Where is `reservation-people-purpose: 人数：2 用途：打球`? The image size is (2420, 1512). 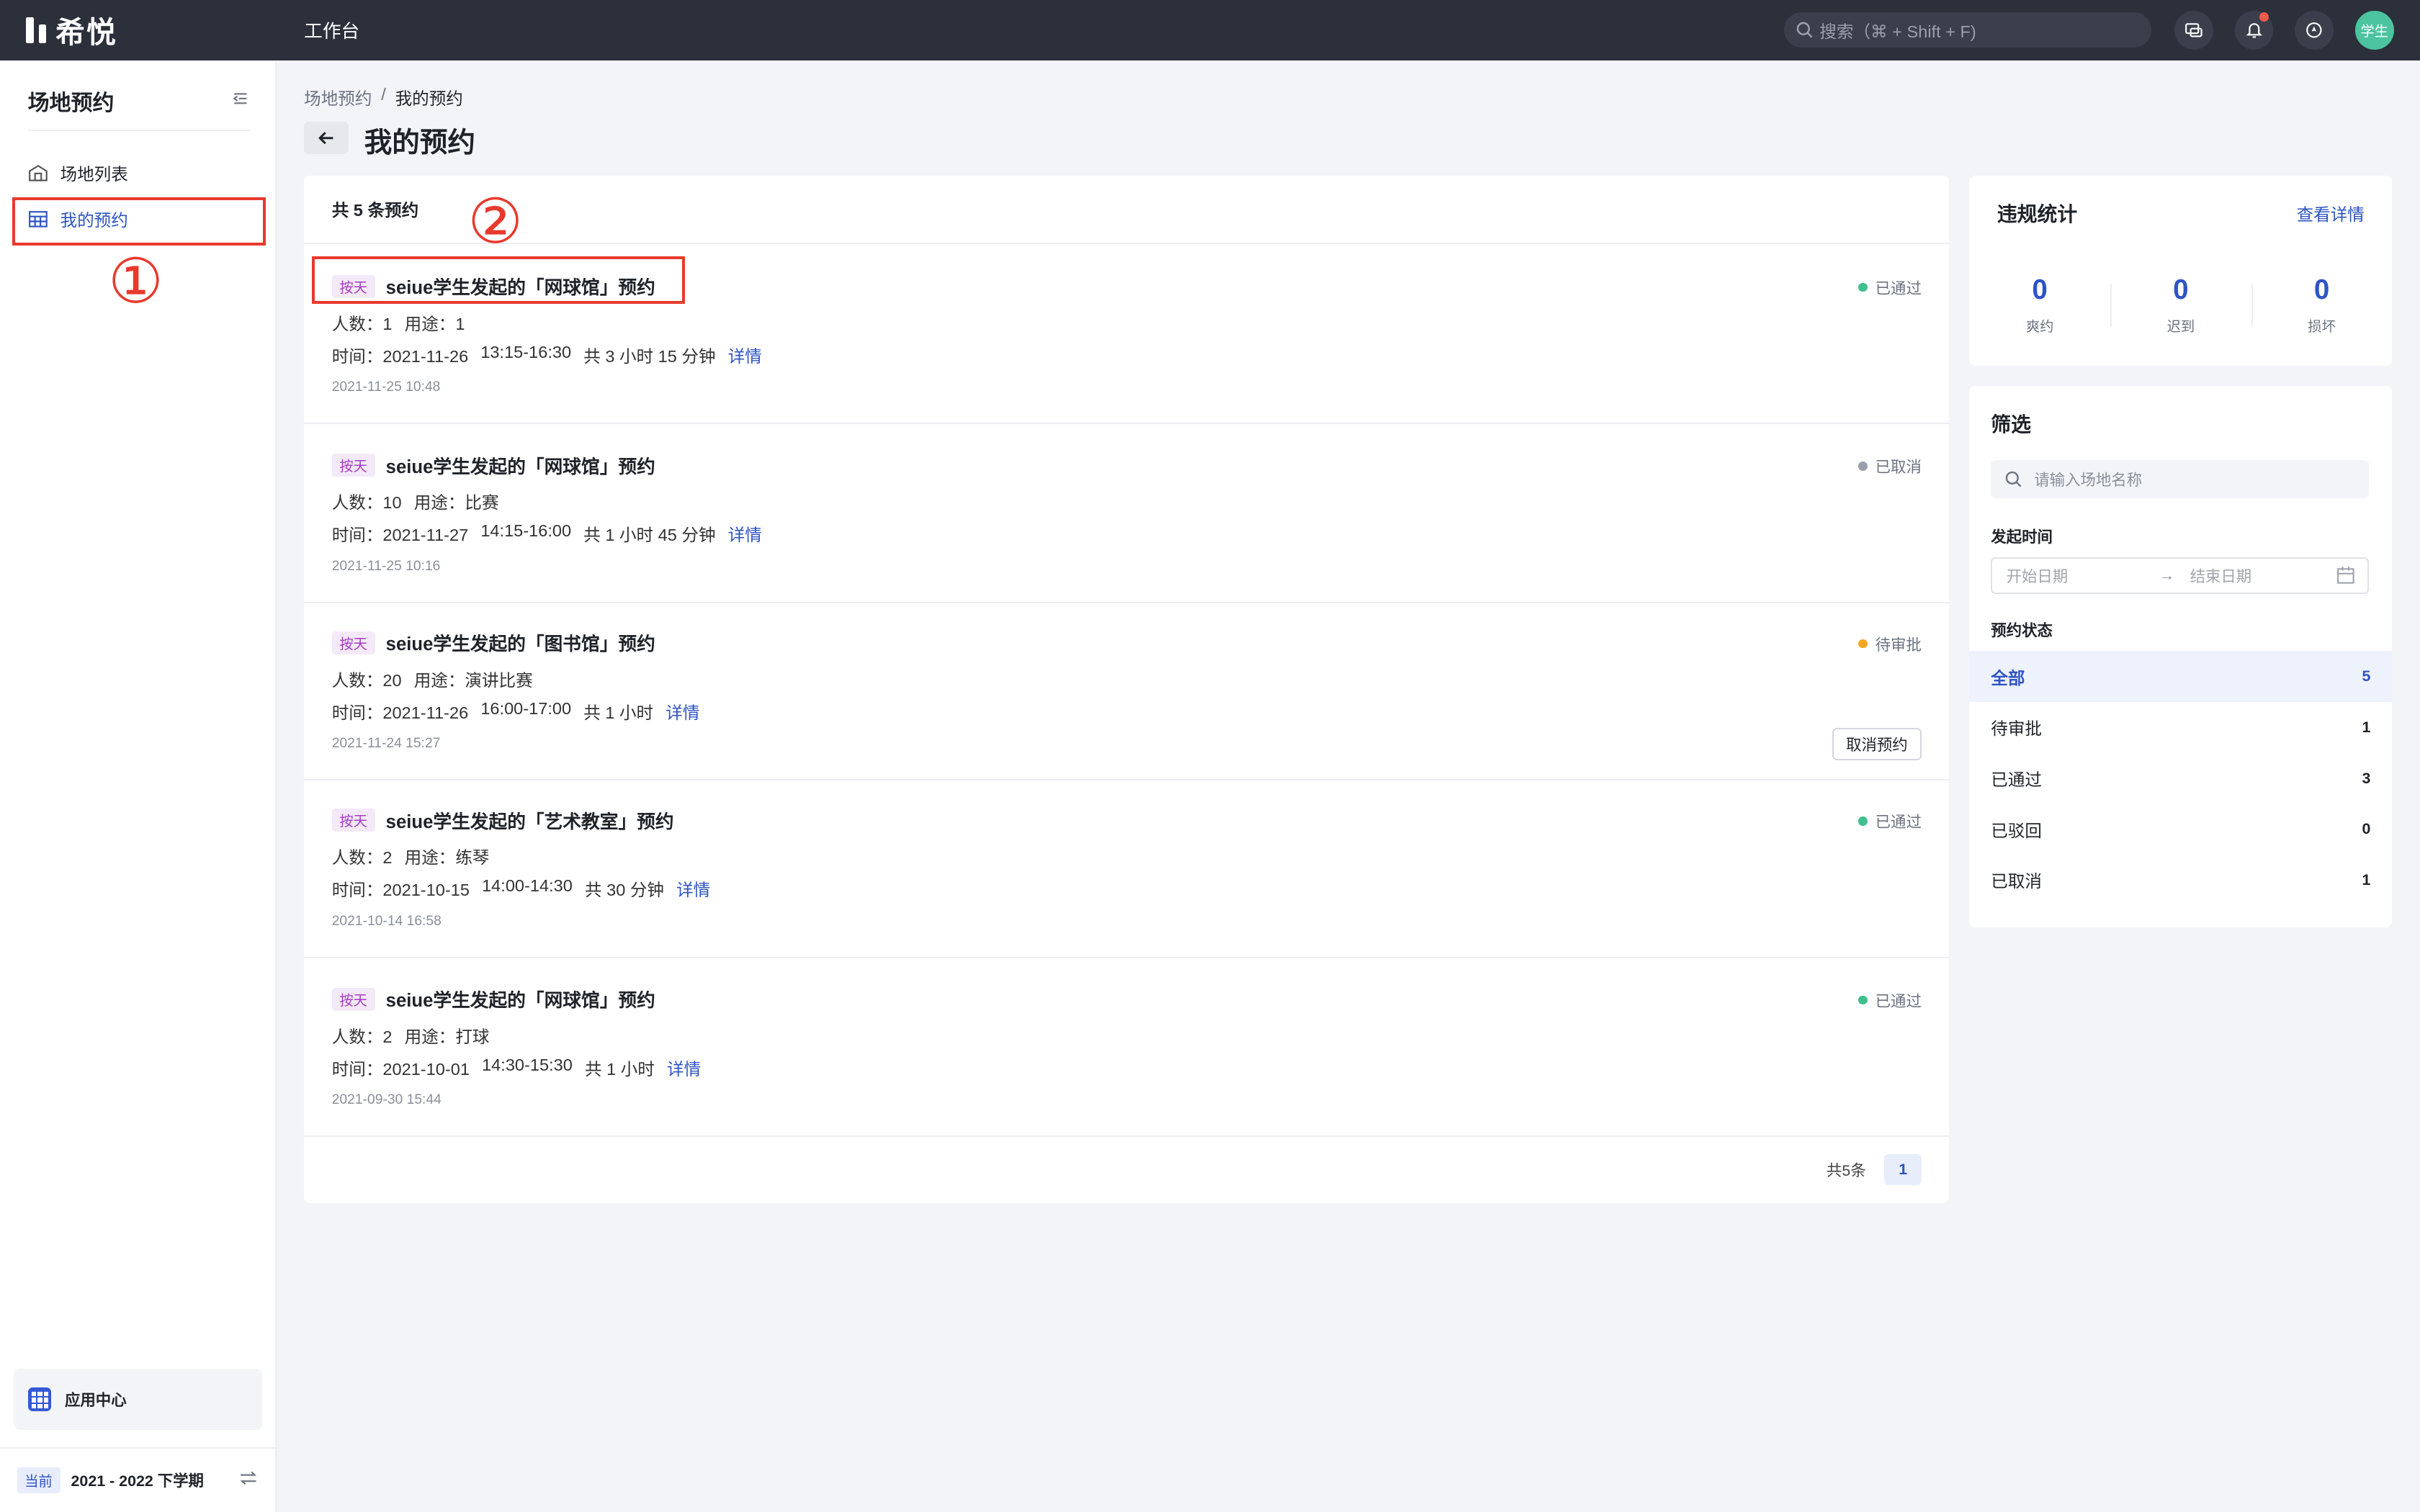 reservation-people-purpose: 人数：2 用途：打球 is located at coordinates (411, 1035).